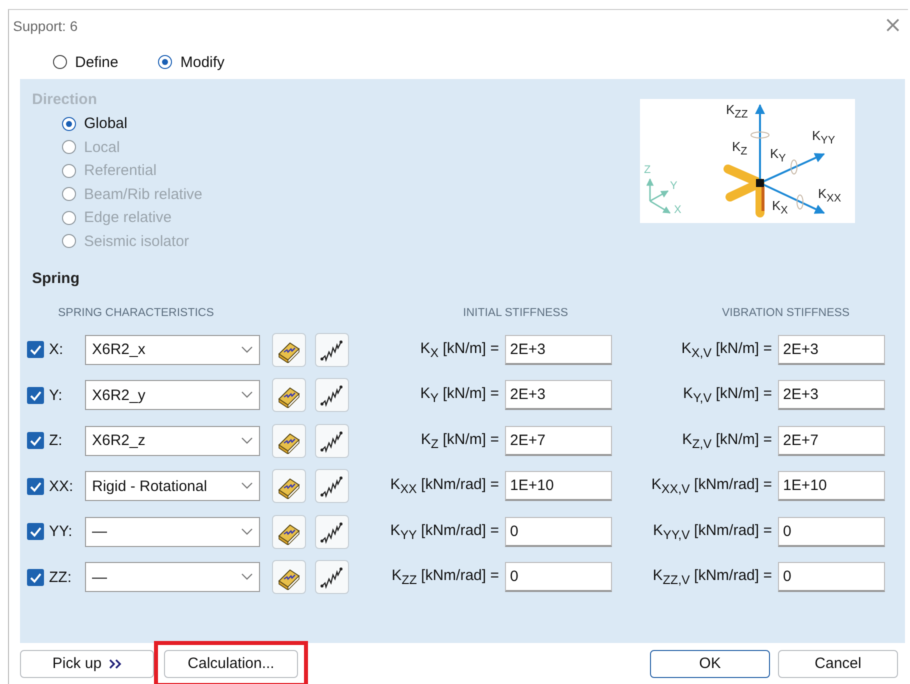  I want to click on stiffness-label: K$_{YY,V}$ [kNm/rad] =, so click(712, 532).